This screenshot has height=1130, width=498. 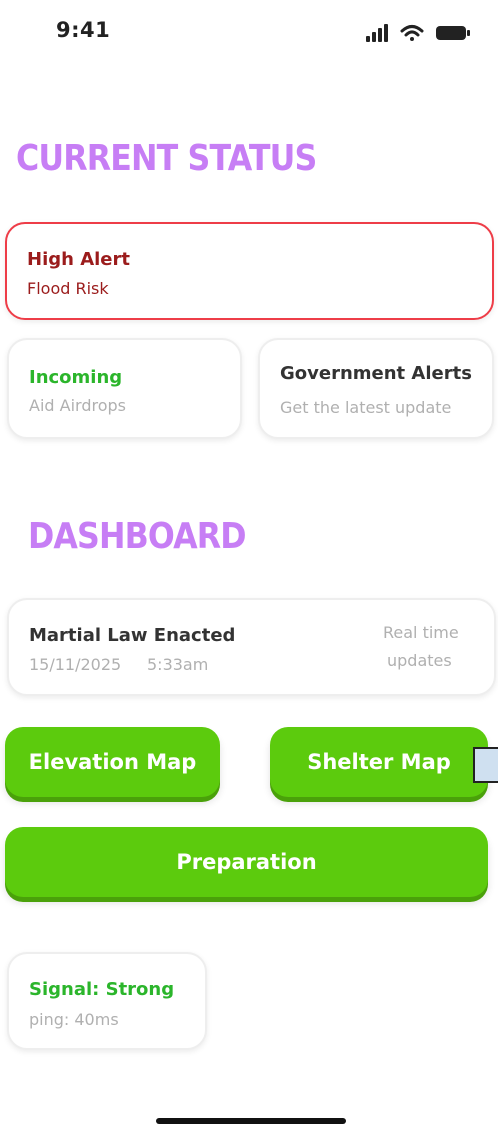 What do you see at coordinates (74, 1019) in the screenshot?
I see `signal-ping: ping: 40ms` at bounding box center [74, 1019].